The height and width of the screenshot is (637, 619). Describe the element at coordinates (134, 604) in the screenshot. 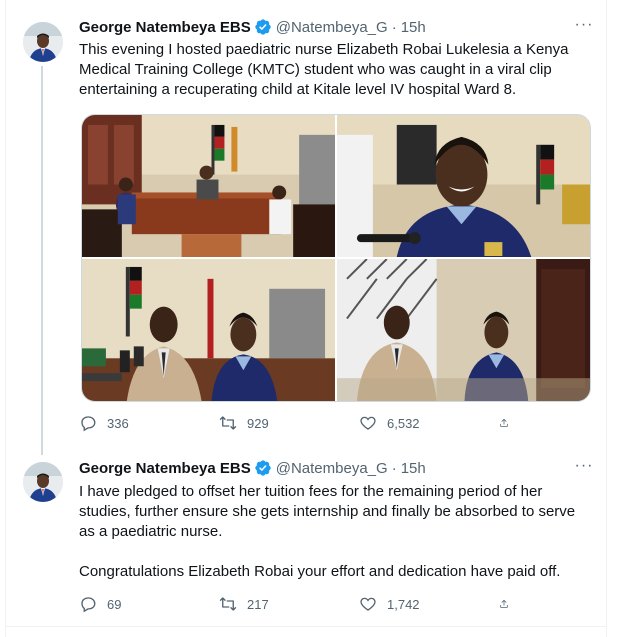

I see `reply-button: 69` at that location.